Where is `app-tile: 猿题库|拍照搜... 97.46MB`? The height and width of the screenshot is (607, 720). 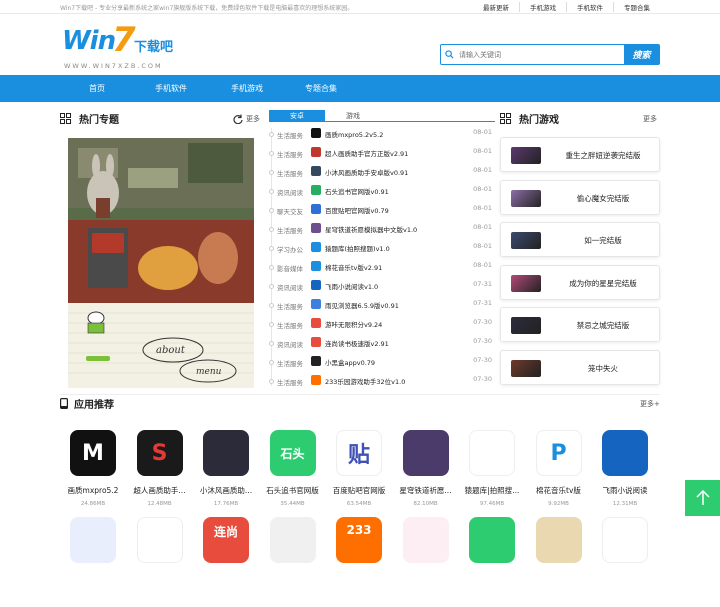 app-tile: 猿题库|拍照搜... 97.46MB is located at coordinates (492, 475).